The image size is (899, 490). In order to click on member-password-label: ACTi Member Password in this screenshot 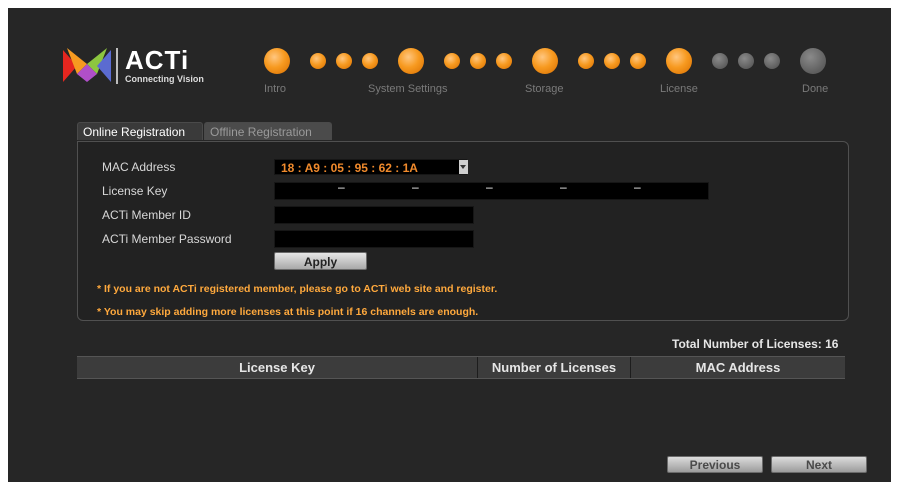, I will do `click(167, 239)`.